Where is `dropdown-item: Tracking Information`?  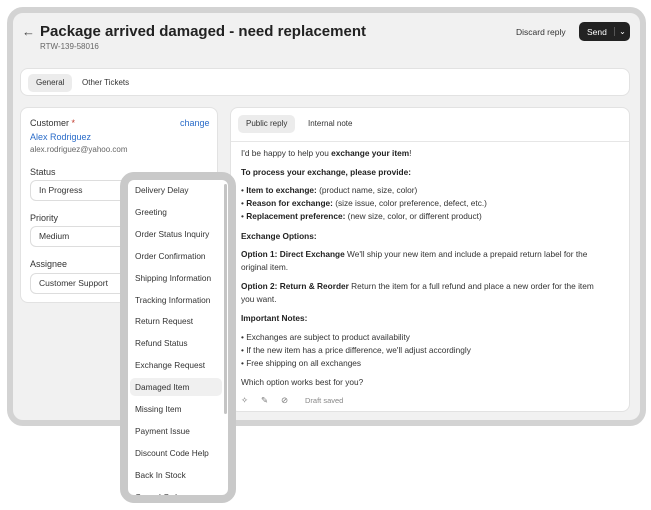 dropdown-item: Tracking Information is located at coordinates (176, 300).